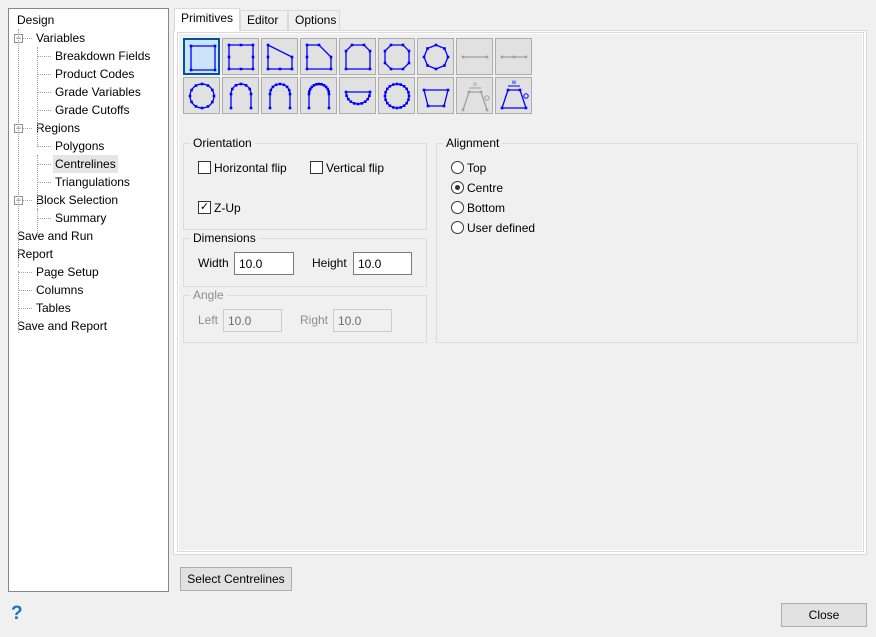  What do you see at coordinates (80, 218) in the screenshot?
I see `tree-item: Summary` at bounding box center [80, 218].